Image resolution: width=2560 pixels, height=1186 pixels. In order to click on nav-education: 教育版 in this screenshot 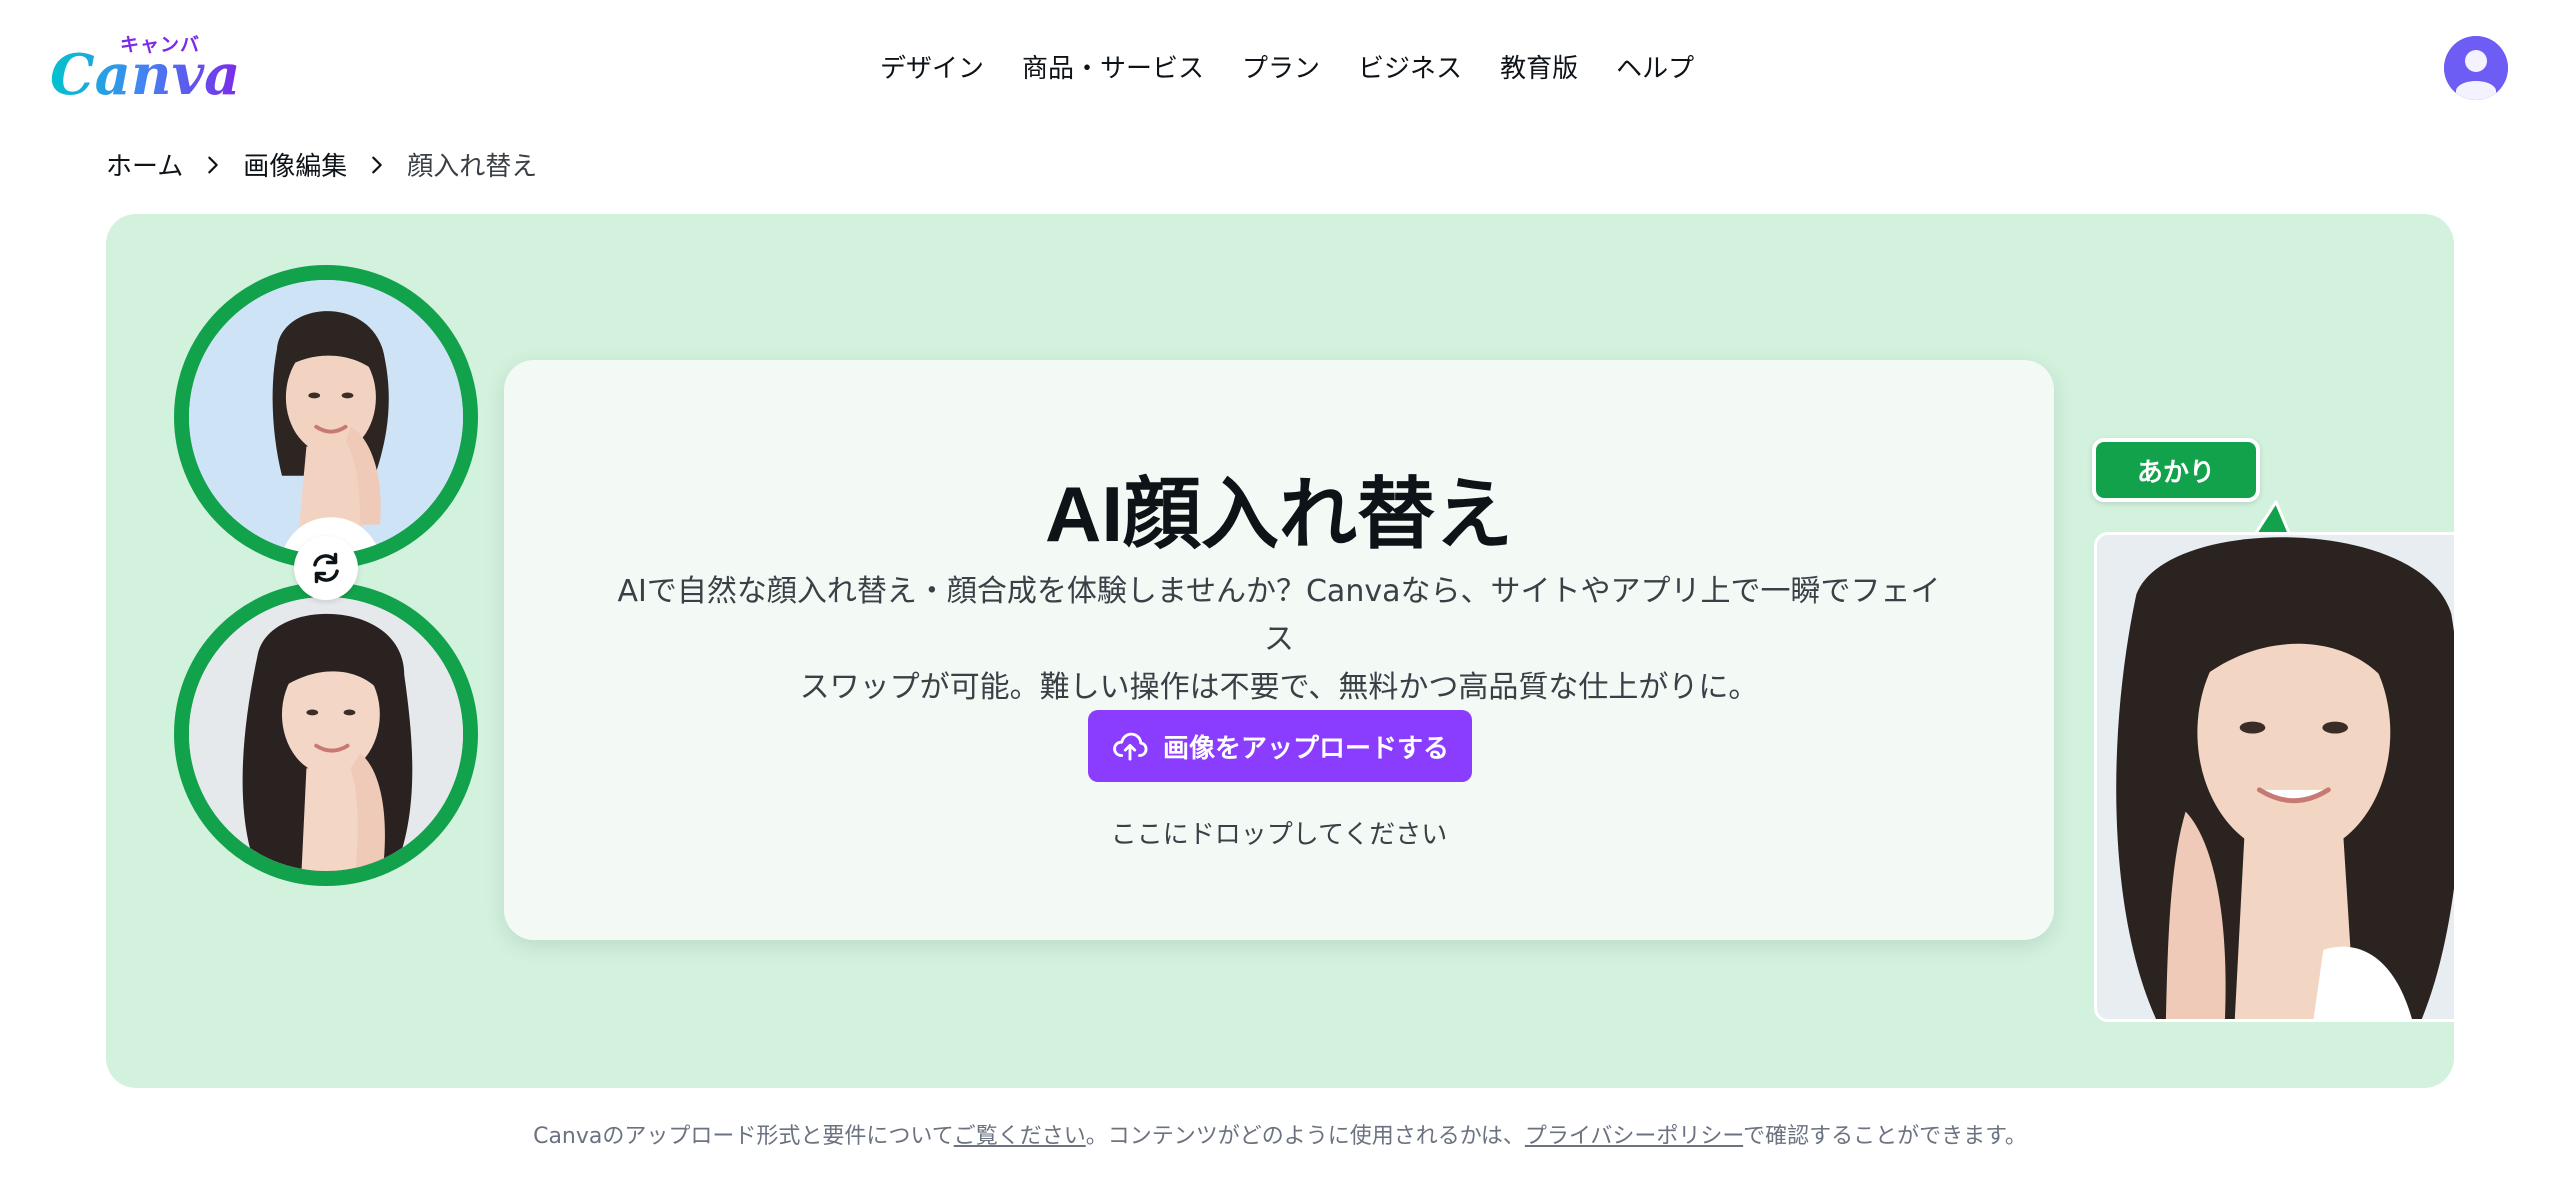, I will do `click(1539, 66)`.